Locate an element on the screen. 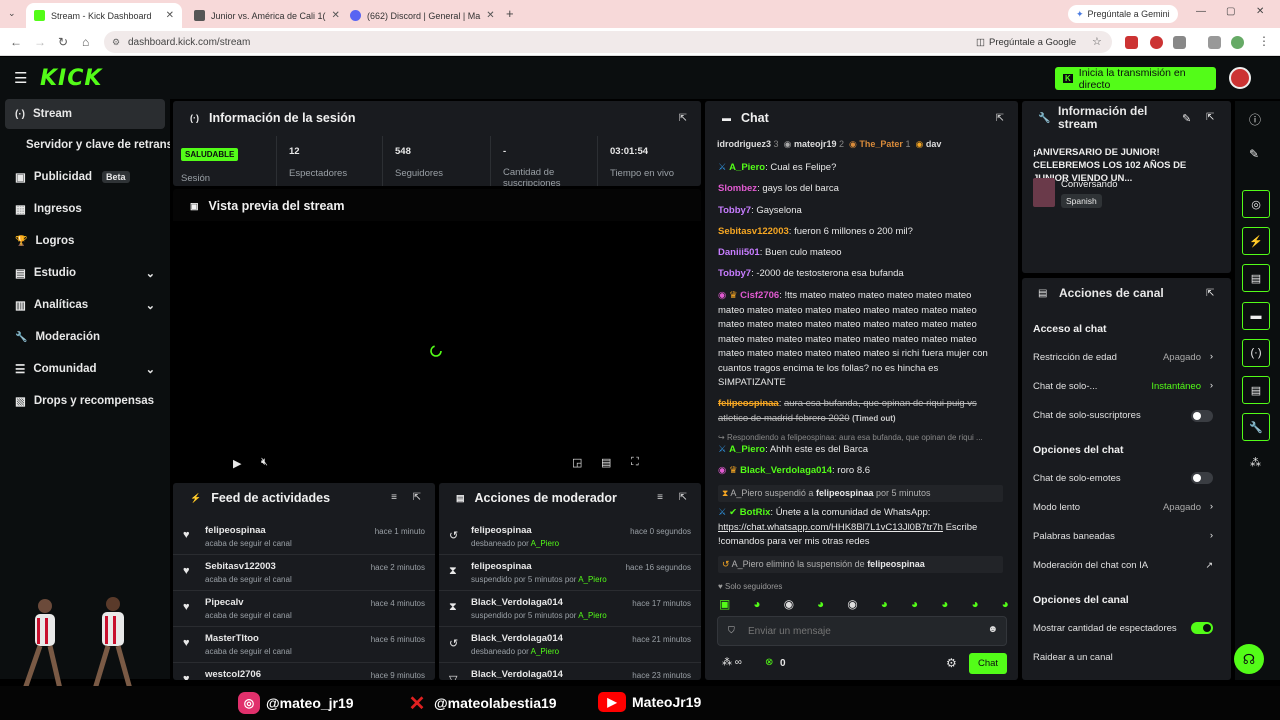 Image resolution: width=1280 pixels, height=720 pixels. gemini-button: ✦ Pregúntale a Gemini is located at coordinates (1123, 14).